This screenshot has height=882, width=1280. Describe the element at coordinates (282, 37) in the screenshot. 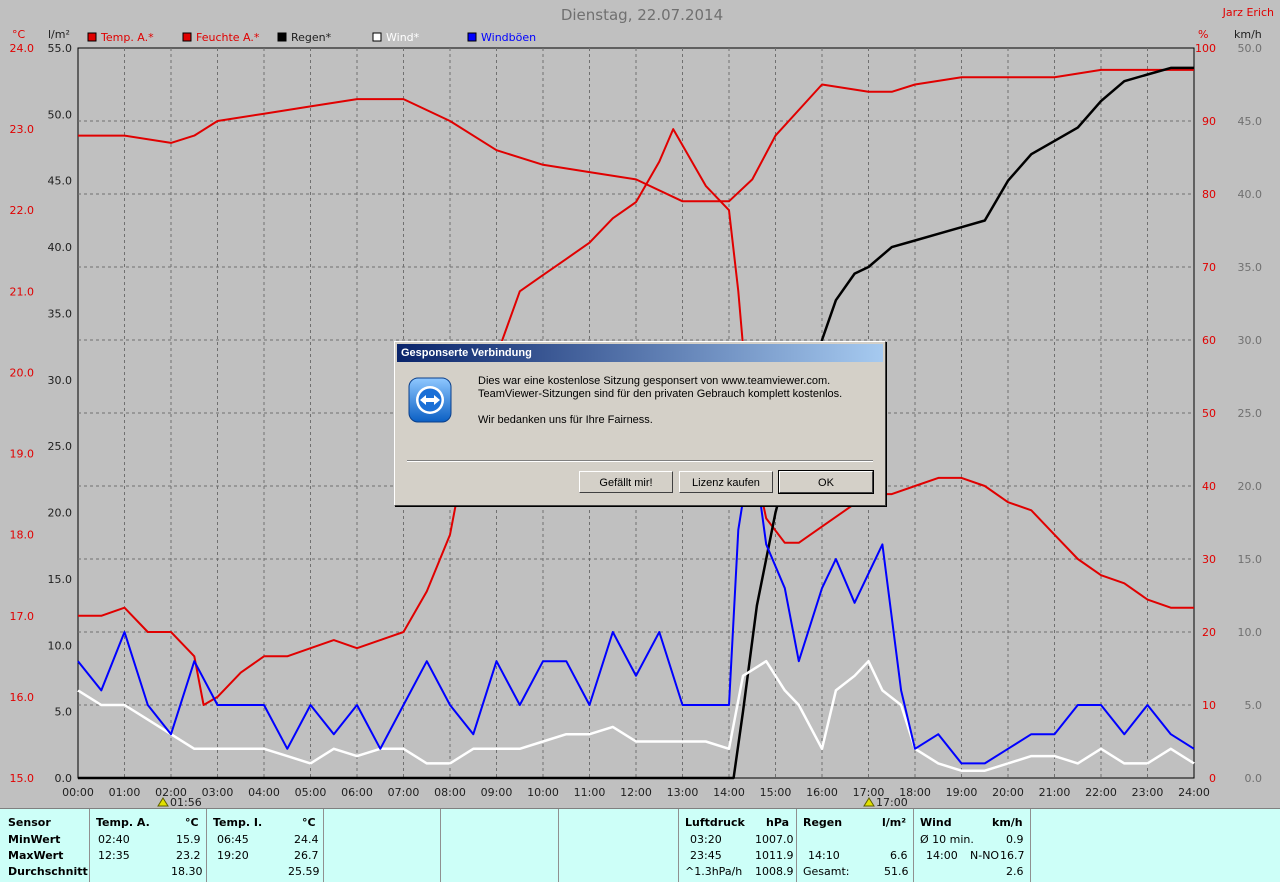

I see `legend-swatch-rain` at that location.